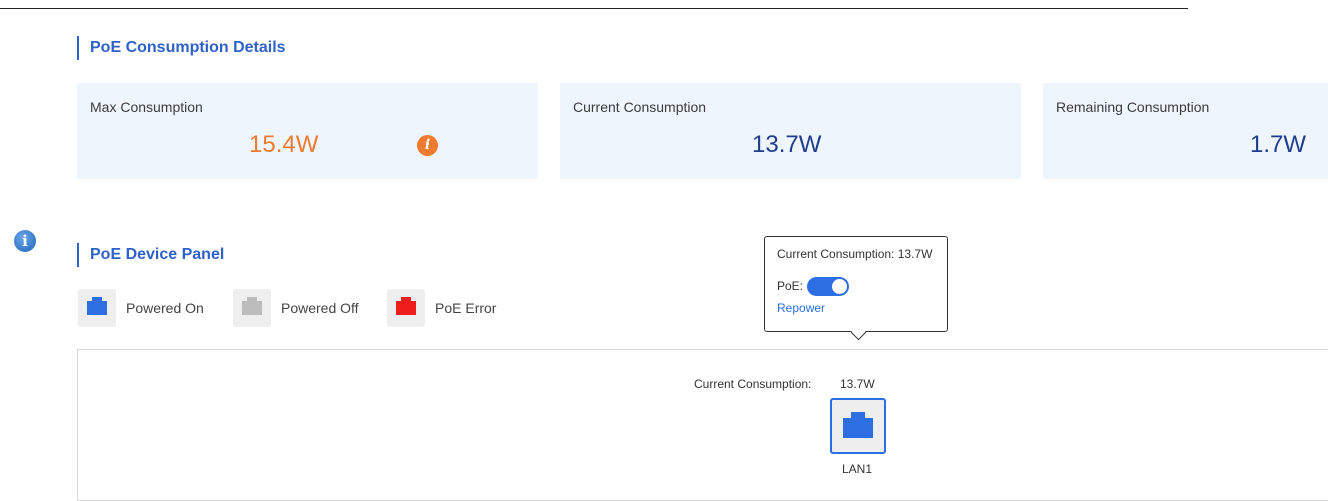  What do you see at coordinates (857, 469) in the screenshot?
I see `port-name-label: LAN1` at bounding box center [857, 469].